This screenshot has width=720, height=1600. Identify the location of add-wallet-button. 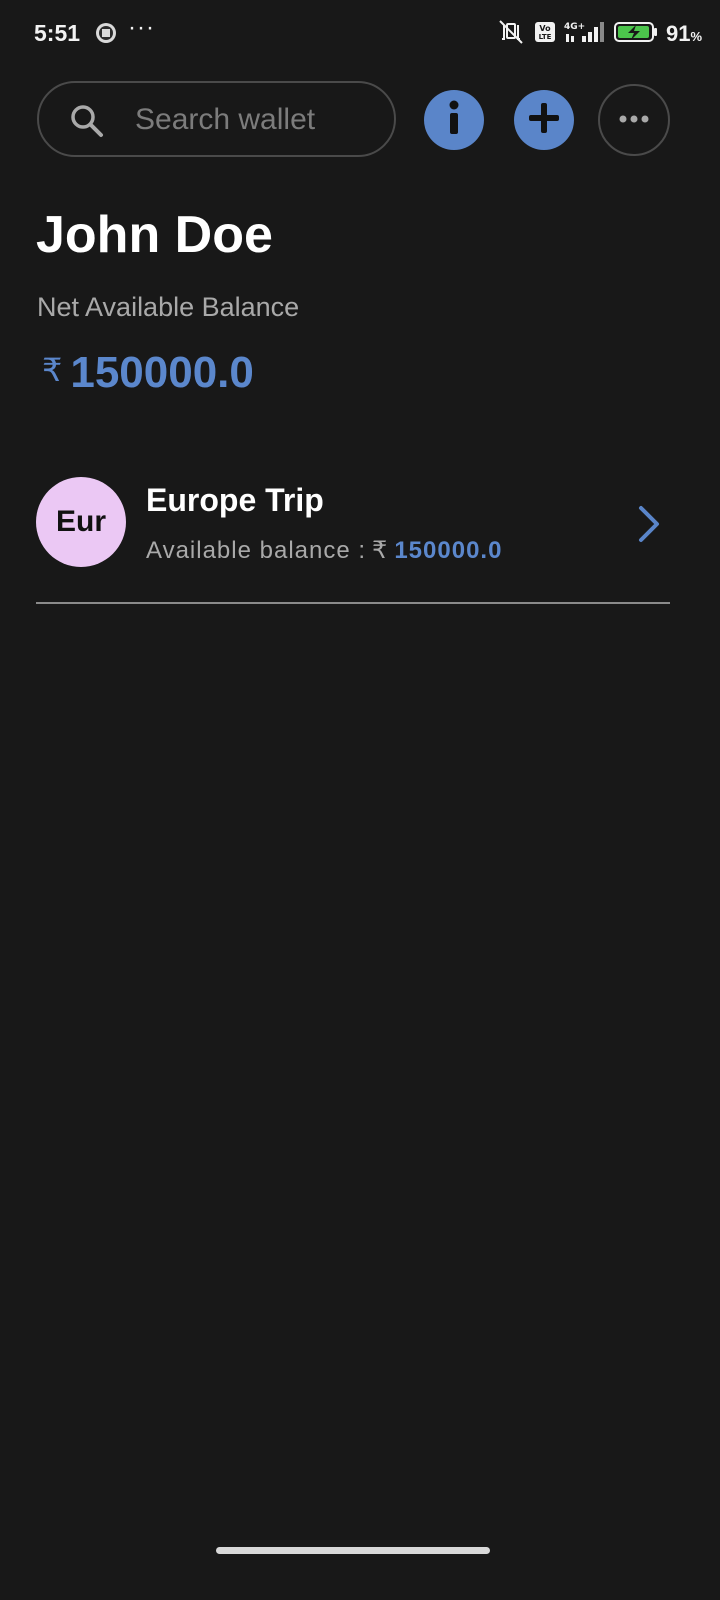
(544, 120).